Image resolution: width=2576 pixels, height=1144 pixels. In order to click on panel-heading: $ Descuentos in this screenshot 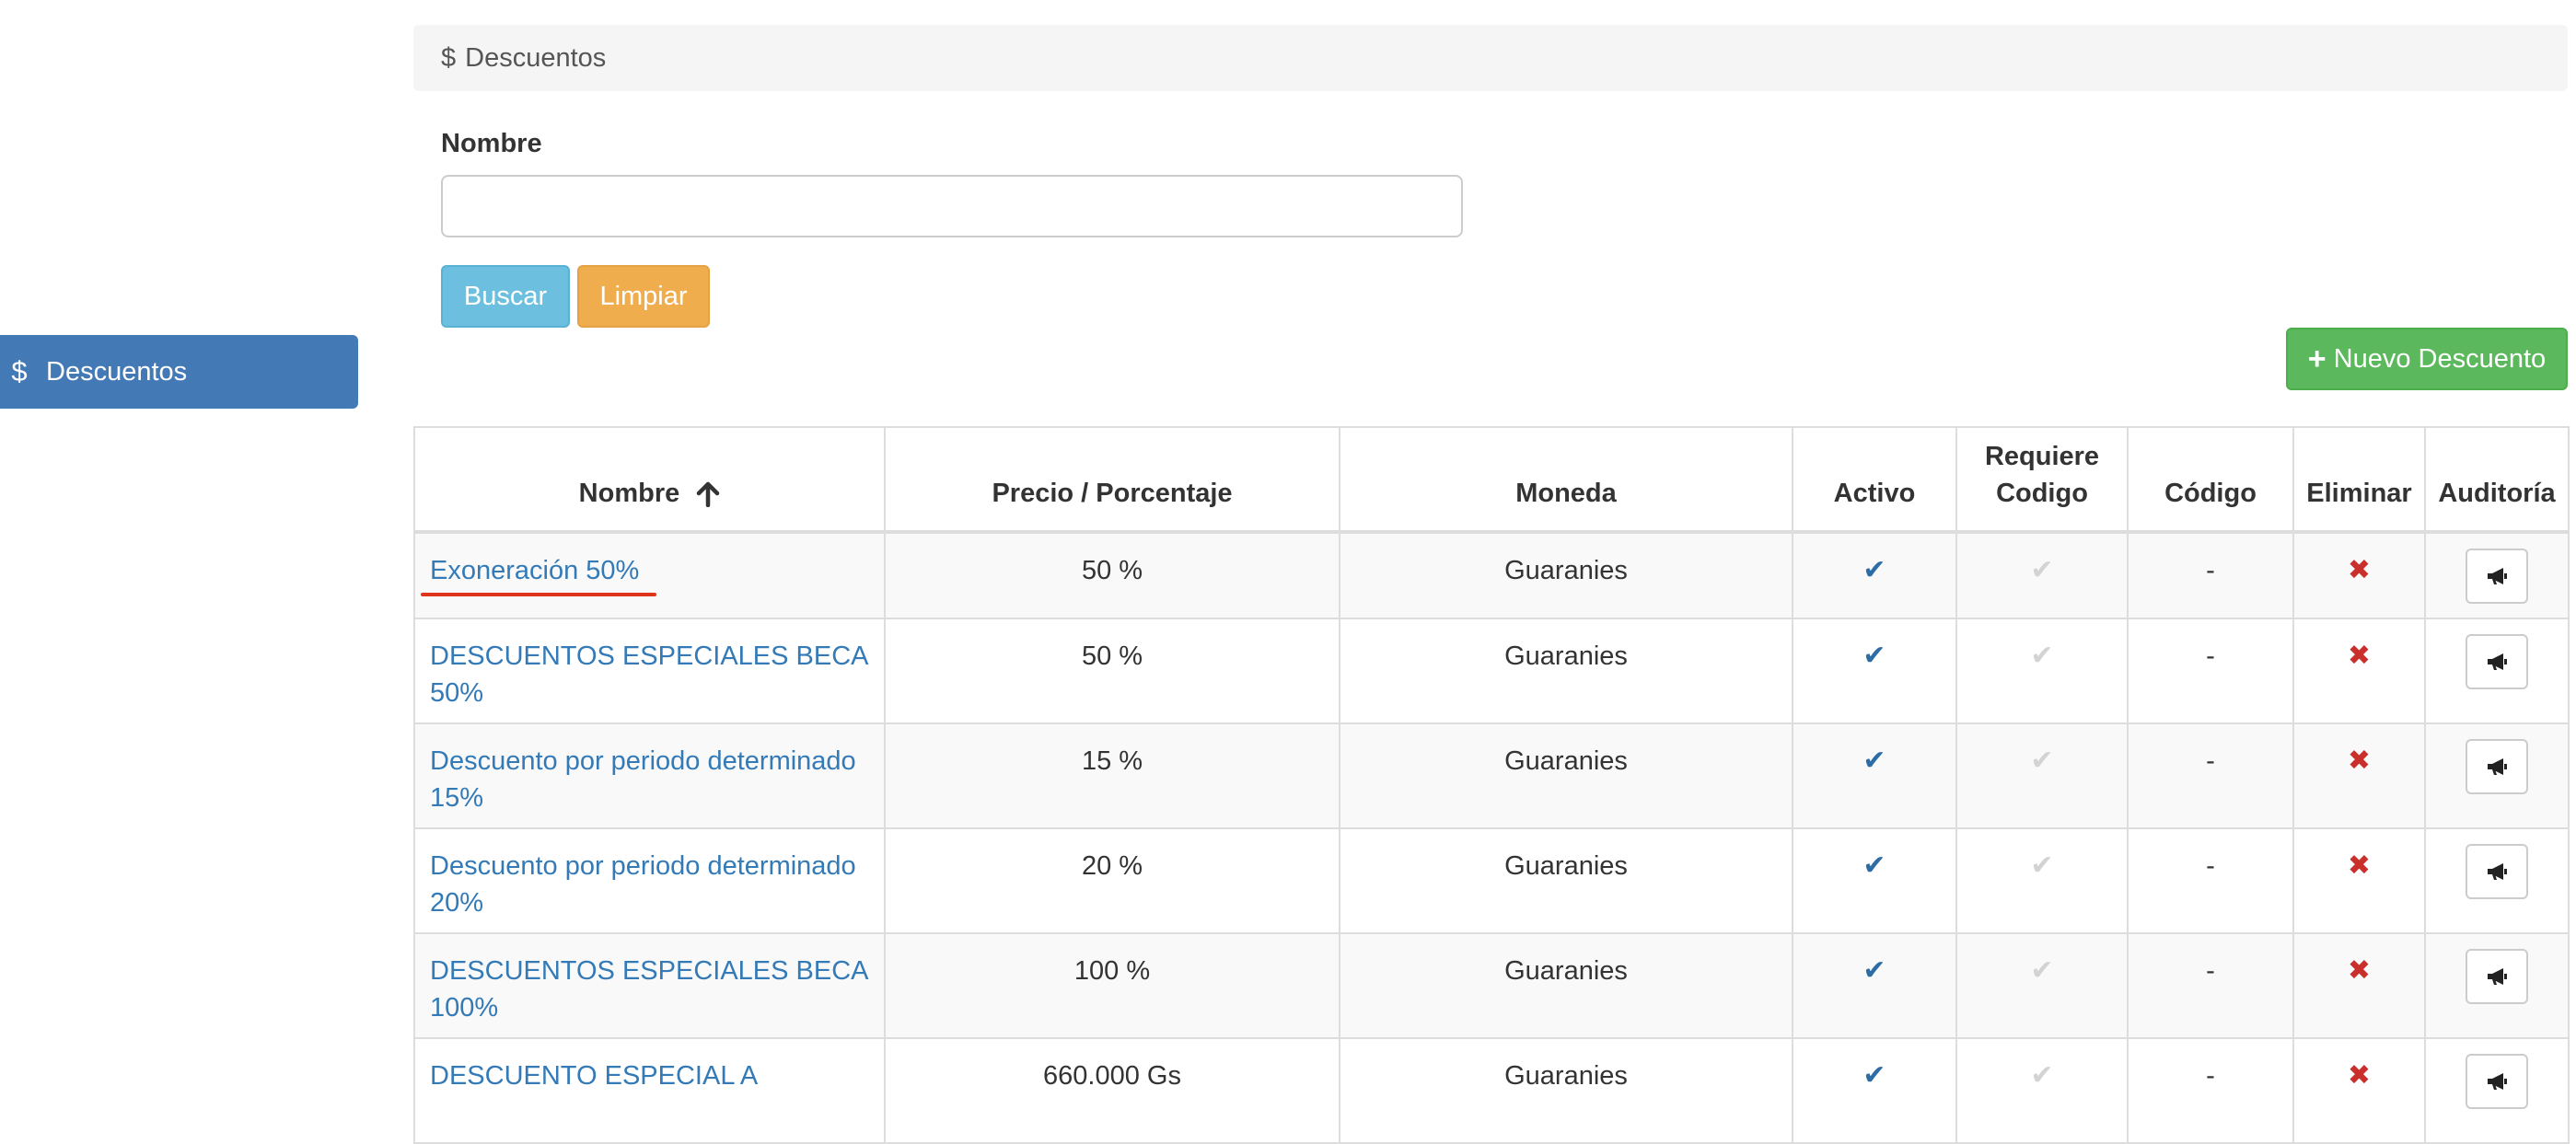, I will do `click(1490, 58)`.